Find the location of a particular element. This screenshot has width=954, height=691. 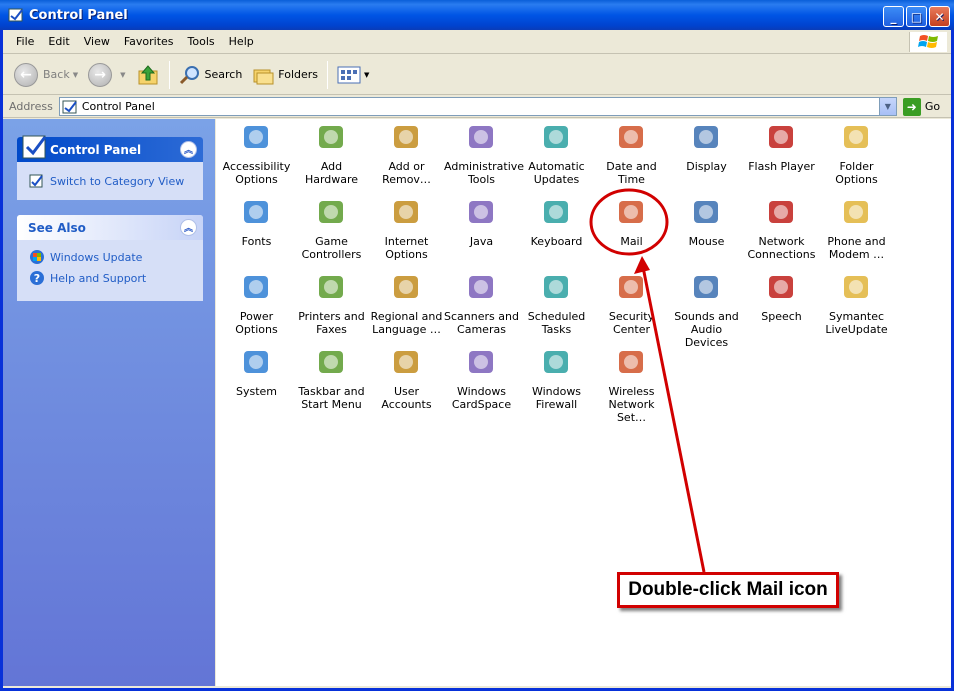

item-label-line1: Symantec is located at coordinates (856, 316).